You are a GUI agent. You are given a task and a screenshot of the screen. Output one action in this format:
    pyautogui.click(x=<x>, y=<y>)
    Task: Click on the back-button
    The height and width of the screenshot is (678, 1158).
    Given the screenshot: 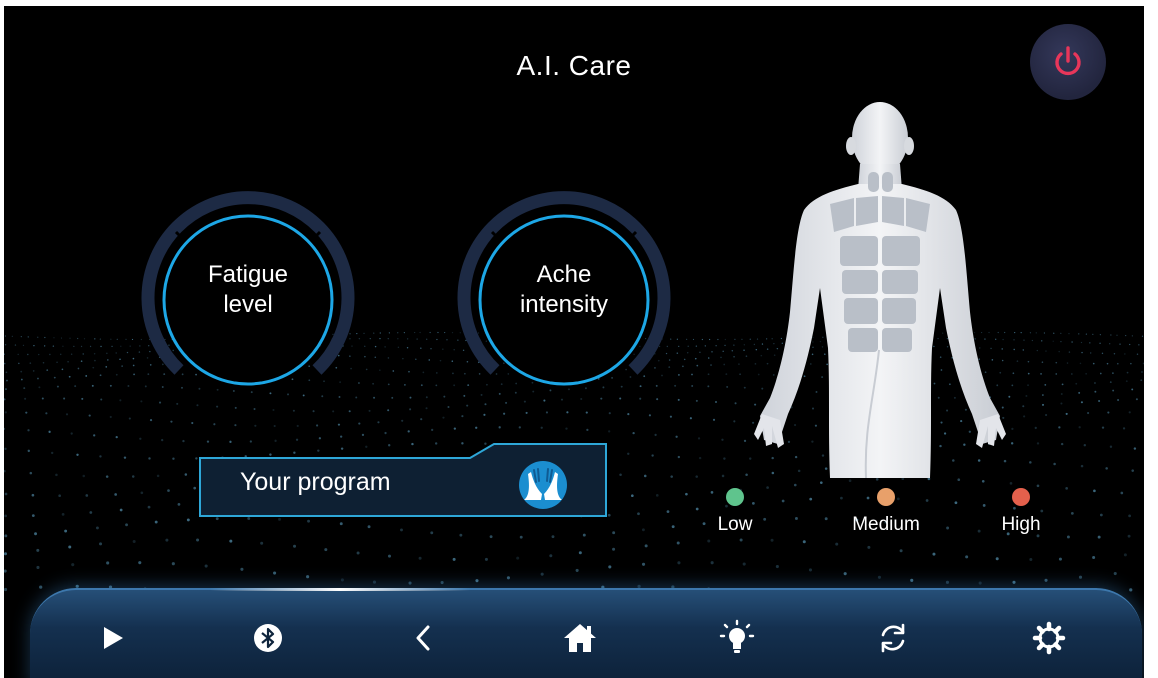 What is the action you would take?
    pyautogui.click(x=424, y=638)
    